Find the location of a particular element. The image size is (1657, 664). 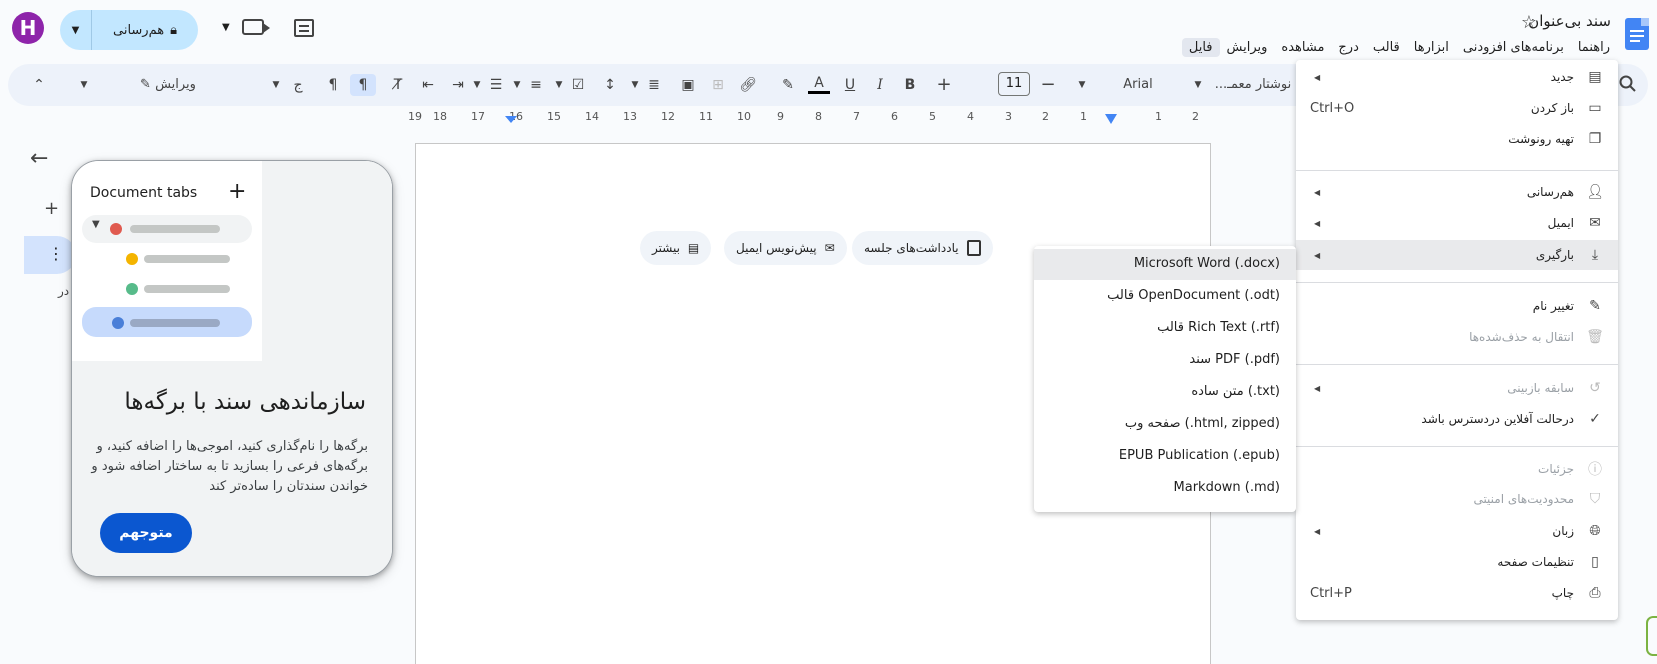

outline-text: در is located at coordinates (64, 291).